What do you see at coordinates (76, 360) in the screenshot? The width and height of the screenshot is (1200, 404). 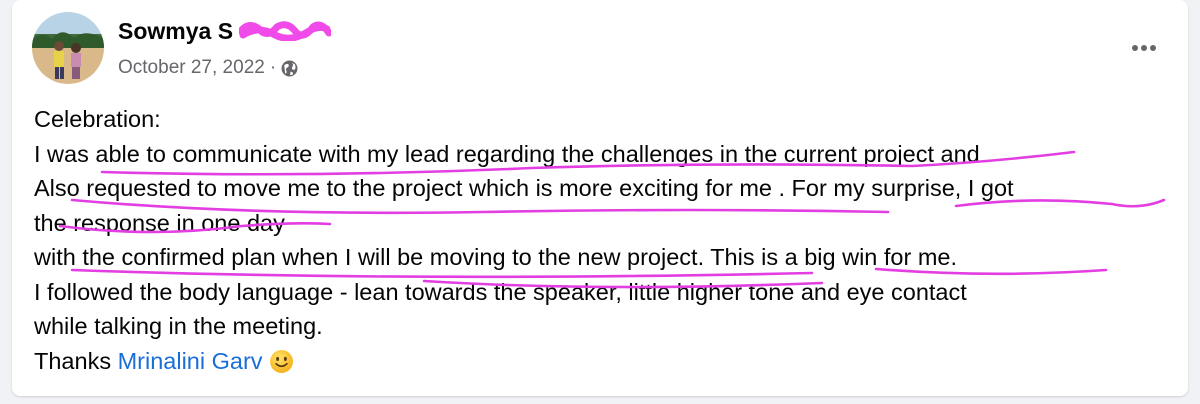 I see `thanks-text: Thanks` at bounding box center [76, 360].